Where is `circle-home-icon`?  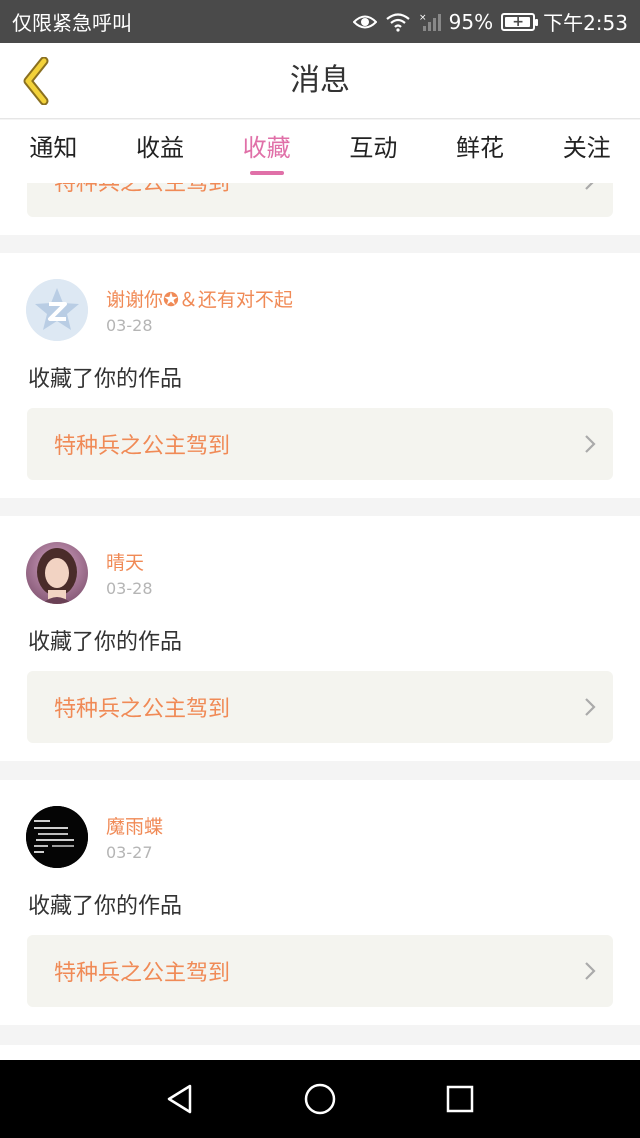
circle-home-icon is located at coordinates (320, 1099).